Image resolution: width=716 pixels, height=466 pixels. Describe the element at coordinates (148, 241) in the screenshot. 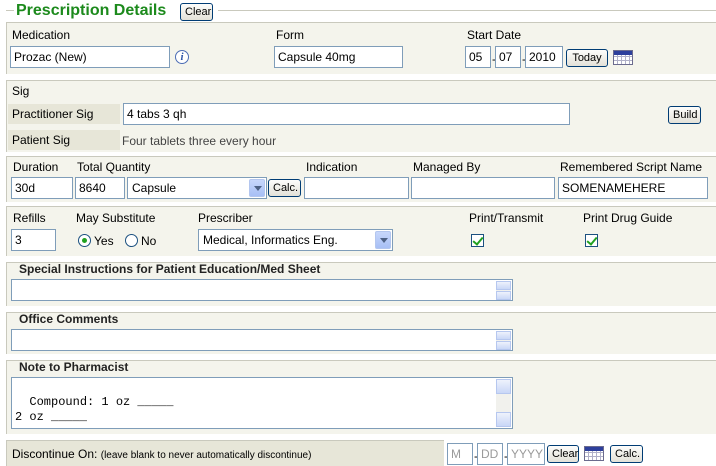

I see `substitute-no-label: No` at that location.